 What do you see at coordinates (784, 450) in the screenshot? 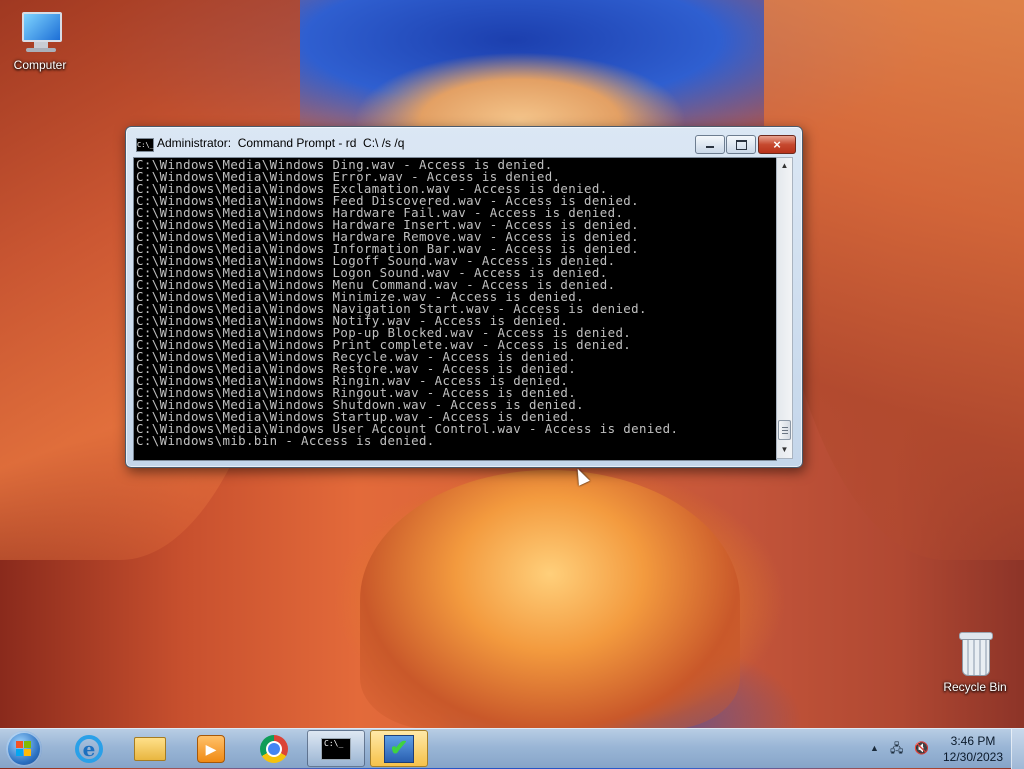
I see `scroll-down-button: ▼` at bounding box center [784, 450].